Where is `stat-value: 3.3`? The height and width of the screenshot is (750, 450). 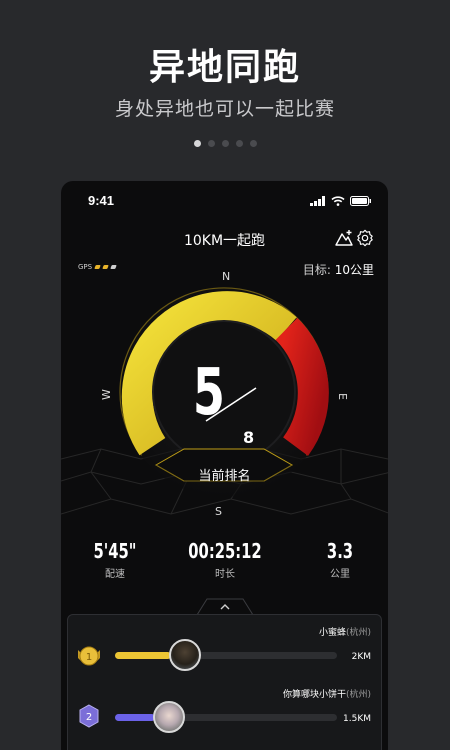
stat-value: 3.3 is located at coordinates (340, 551).